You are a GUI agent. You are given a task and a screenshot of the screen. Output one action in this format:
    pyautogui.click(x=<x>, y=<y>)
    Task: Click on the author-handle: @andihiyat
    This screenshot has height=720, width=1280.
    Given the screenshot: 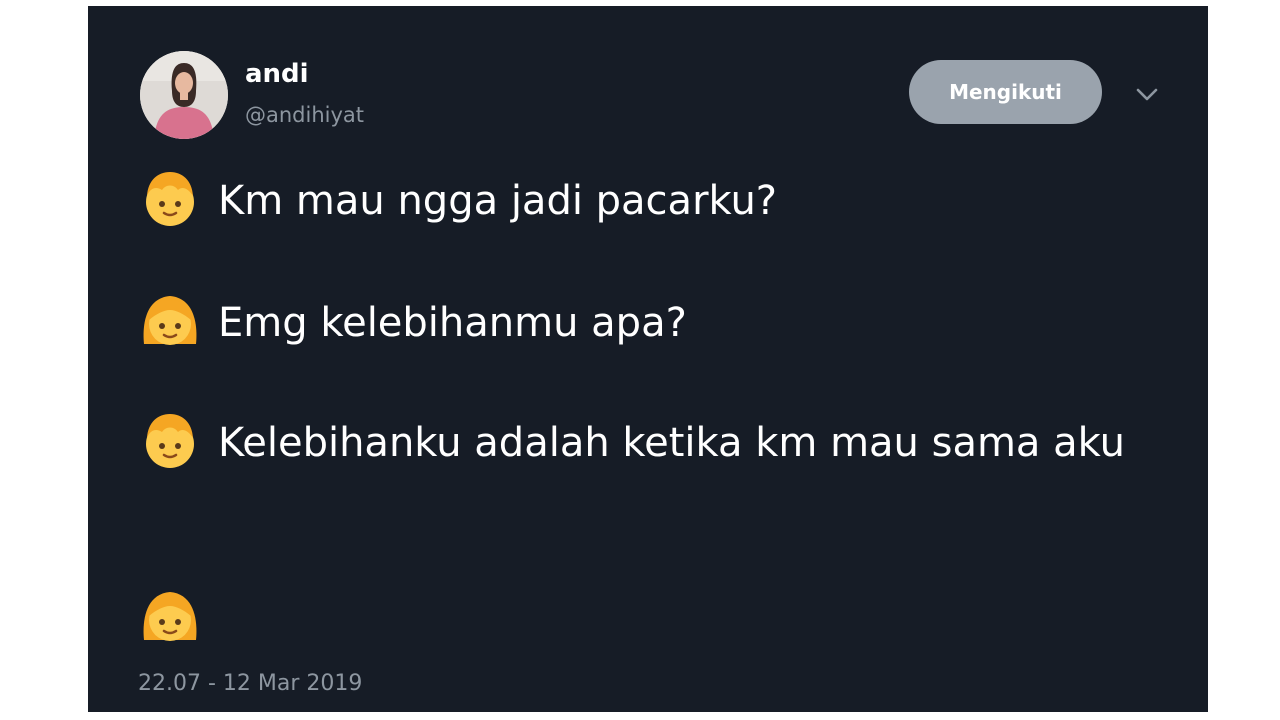 What is the action you would take?
    pyautogui.click(x=304, y=115)
    